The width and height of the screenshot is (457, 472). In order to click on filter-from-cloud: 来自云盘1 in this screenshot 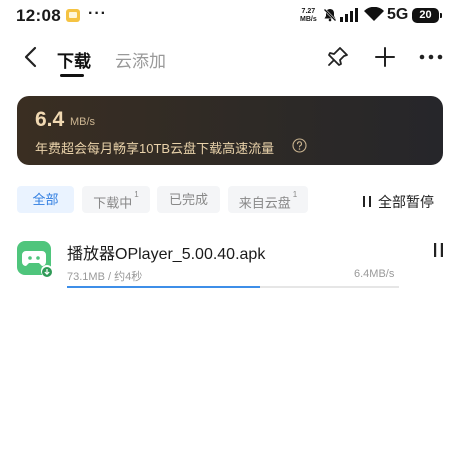, I will do `click(268, 199)`.